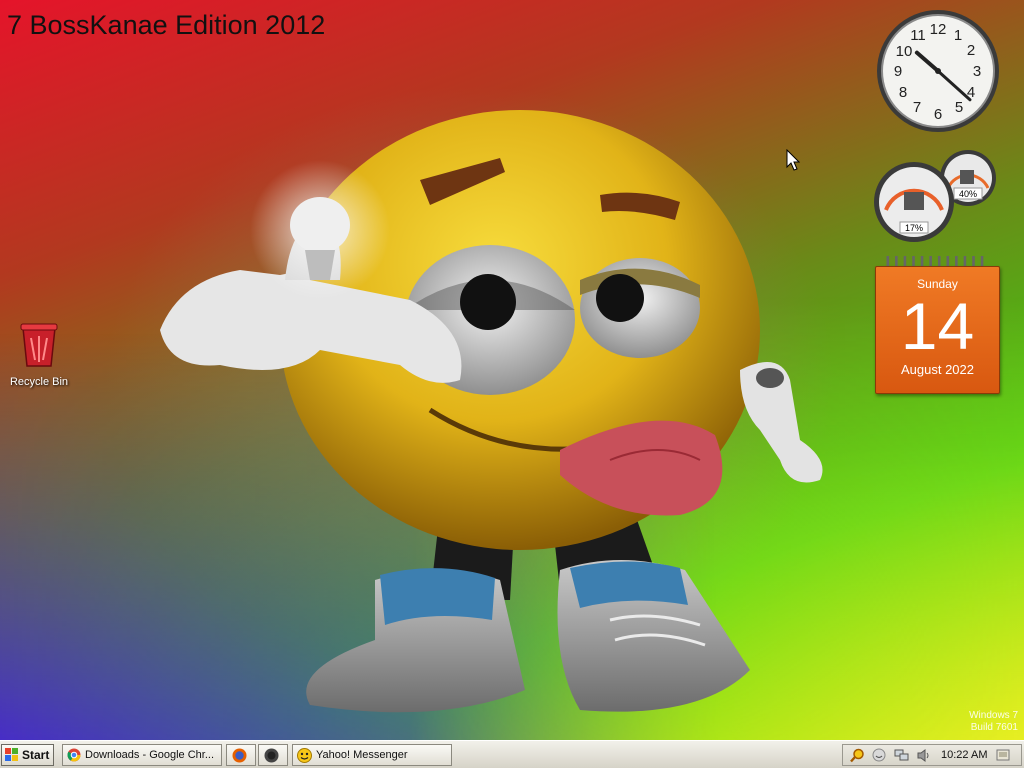 Image resolution: width=1024 pixels, height=768 pixels. I want to click on messenger-tray-icon, so click(879, 755).